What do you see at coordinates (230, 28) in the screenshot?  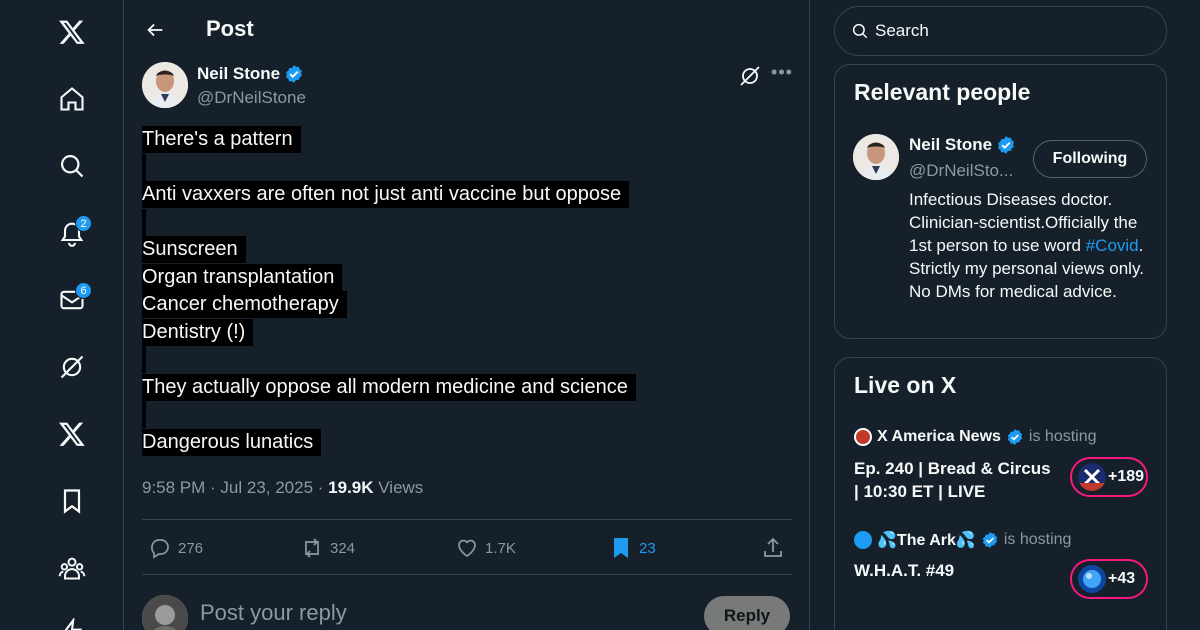 I see `page-title: Post` at bounding box center [230, 28].